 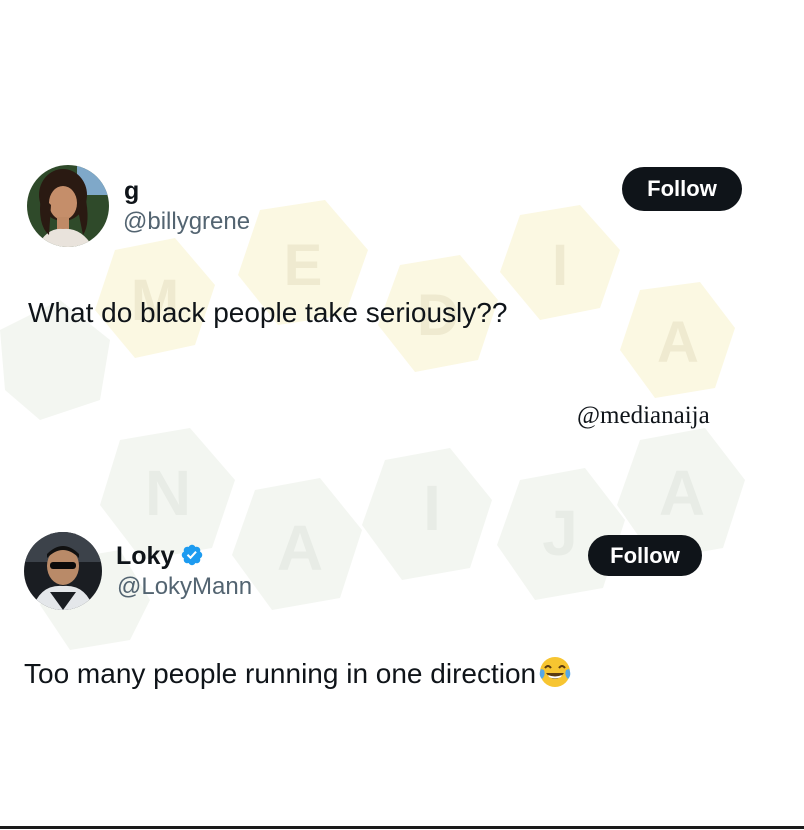 I want to click on watermark-letter: E, so click(x=303, y=265).